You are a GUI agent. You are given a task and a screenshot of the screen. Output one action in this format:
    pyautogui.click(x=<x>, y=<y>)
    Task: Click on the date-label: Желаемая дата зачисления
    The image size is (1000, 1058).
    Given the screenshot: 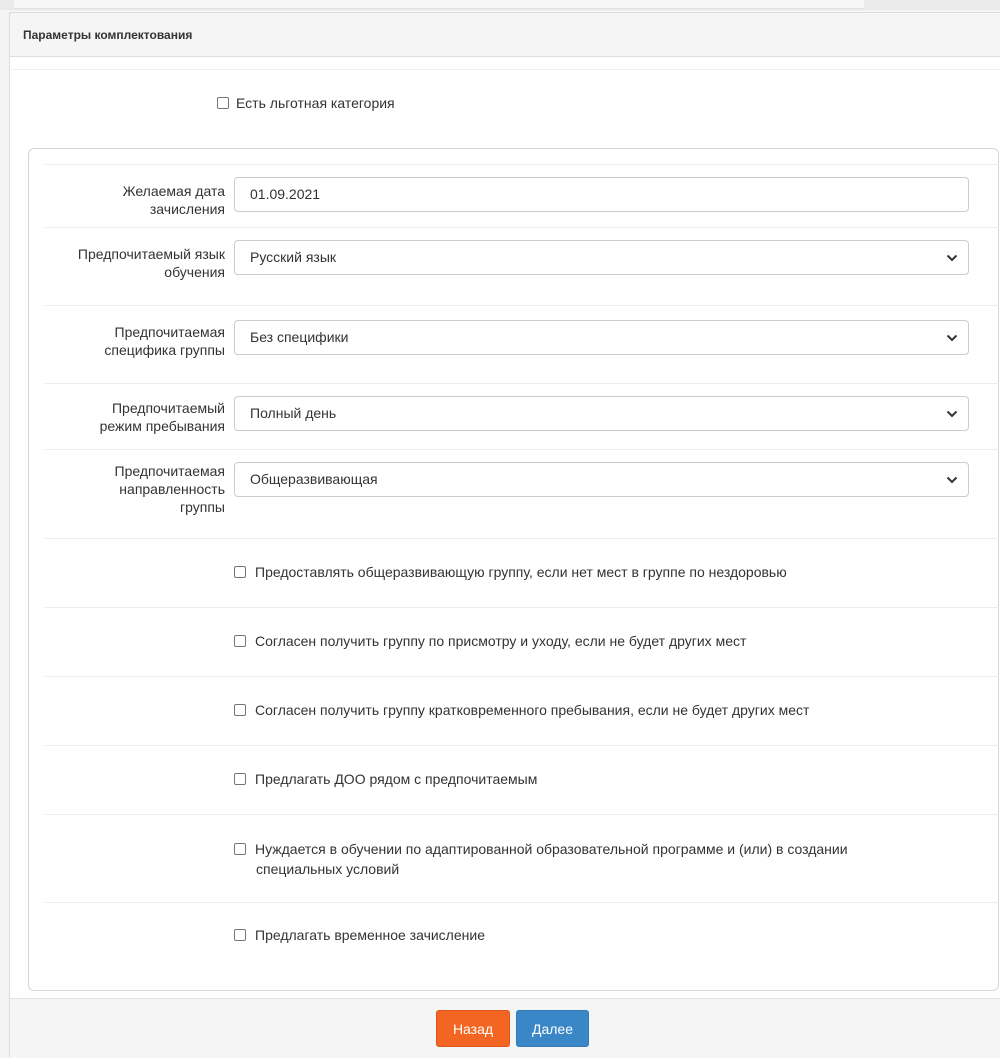 What is the action you would take?
    pyautogui.click(x=135, y=200)
    